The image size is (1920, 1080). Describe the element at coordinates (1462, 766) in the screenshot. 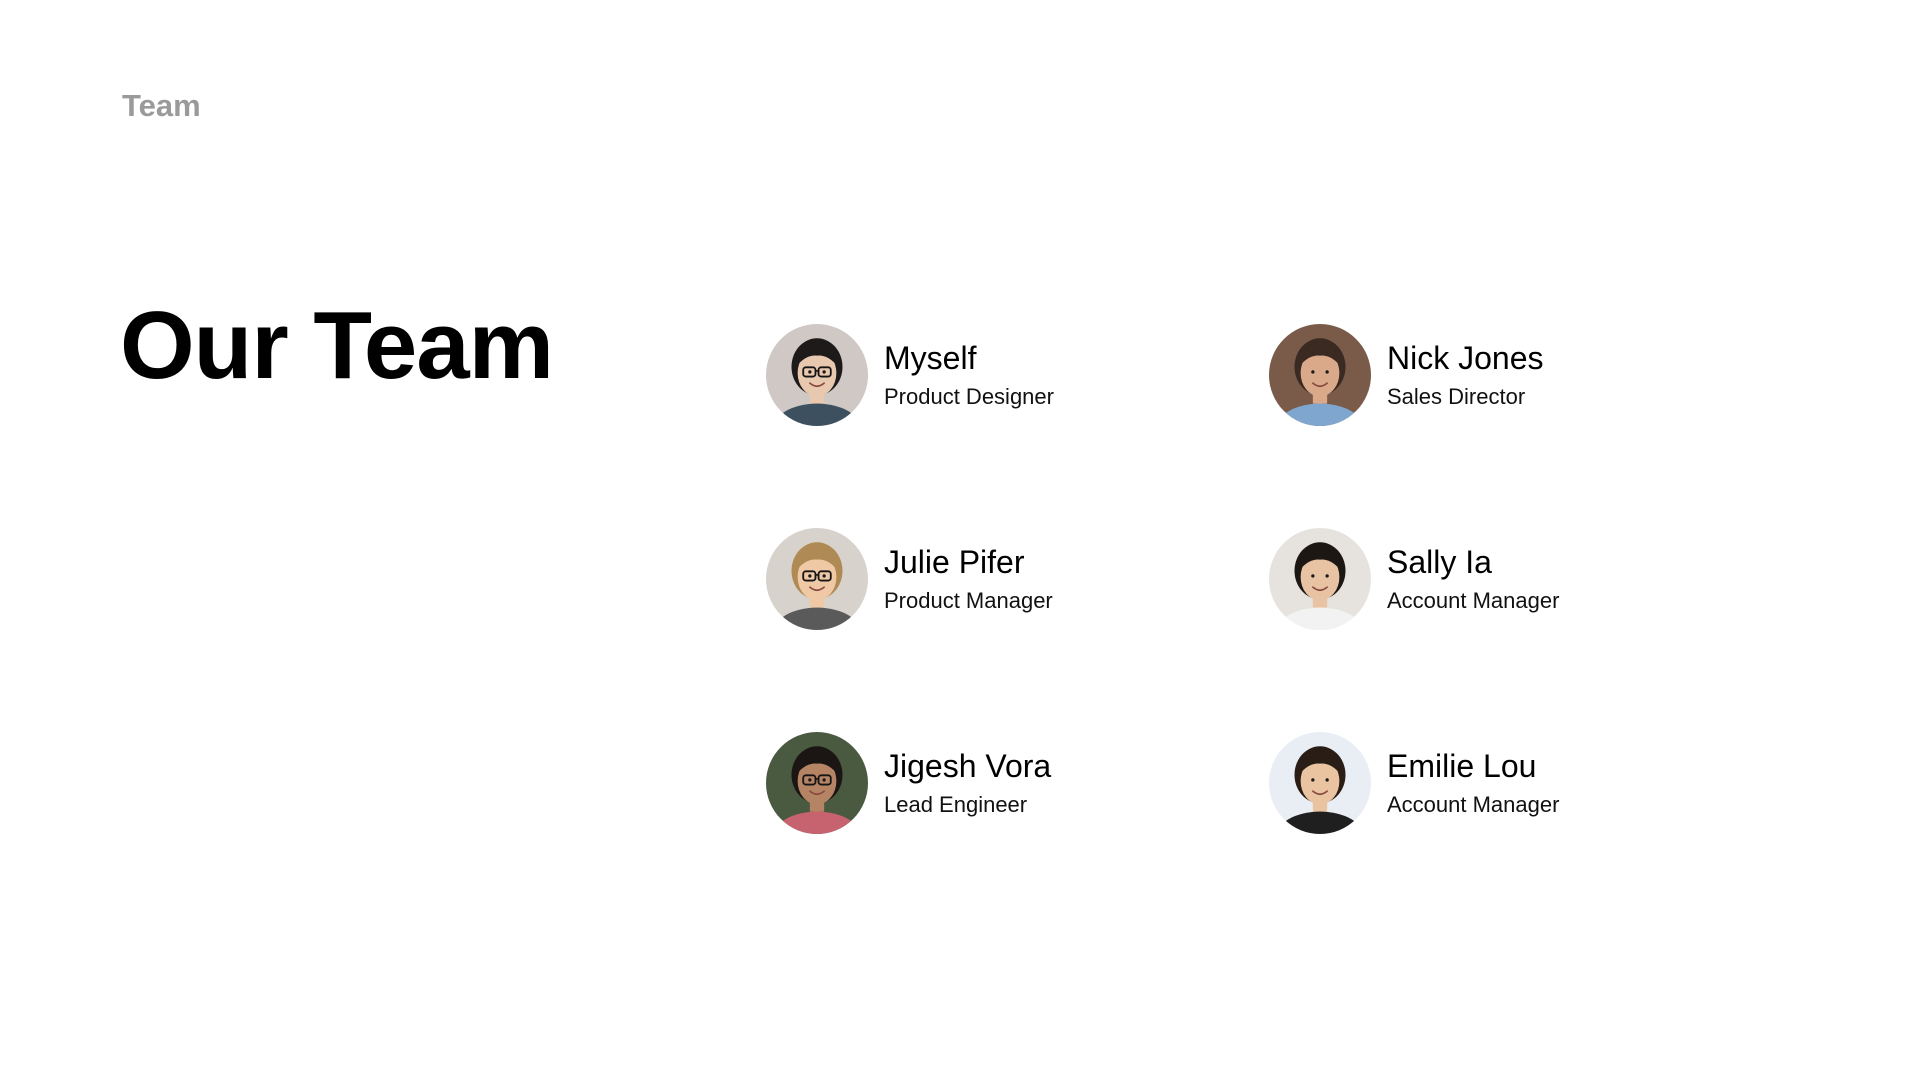

I see `member-name: Emilie Lou` at that location.